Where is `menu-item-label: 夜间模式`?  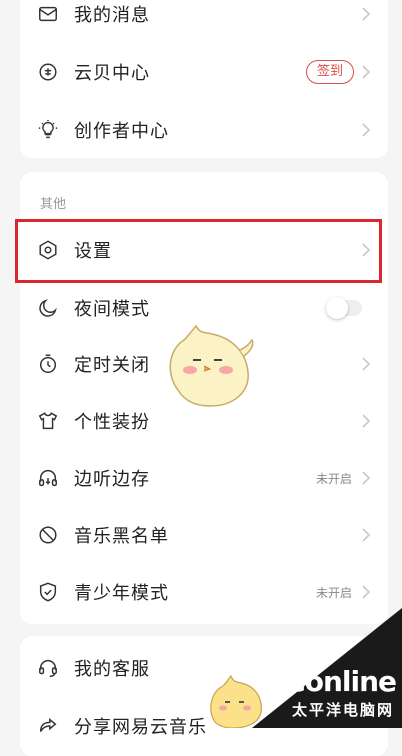 menu-item-label: 夜间模式 is located at coordinates (112, 309).